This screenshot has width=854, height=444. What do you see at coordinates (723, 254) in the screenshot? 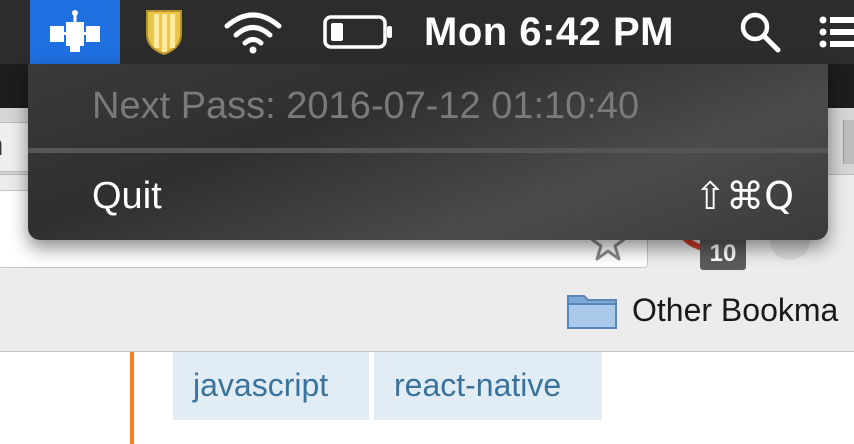
I see `extension-badge: 10` at bounding box center [723, 254].